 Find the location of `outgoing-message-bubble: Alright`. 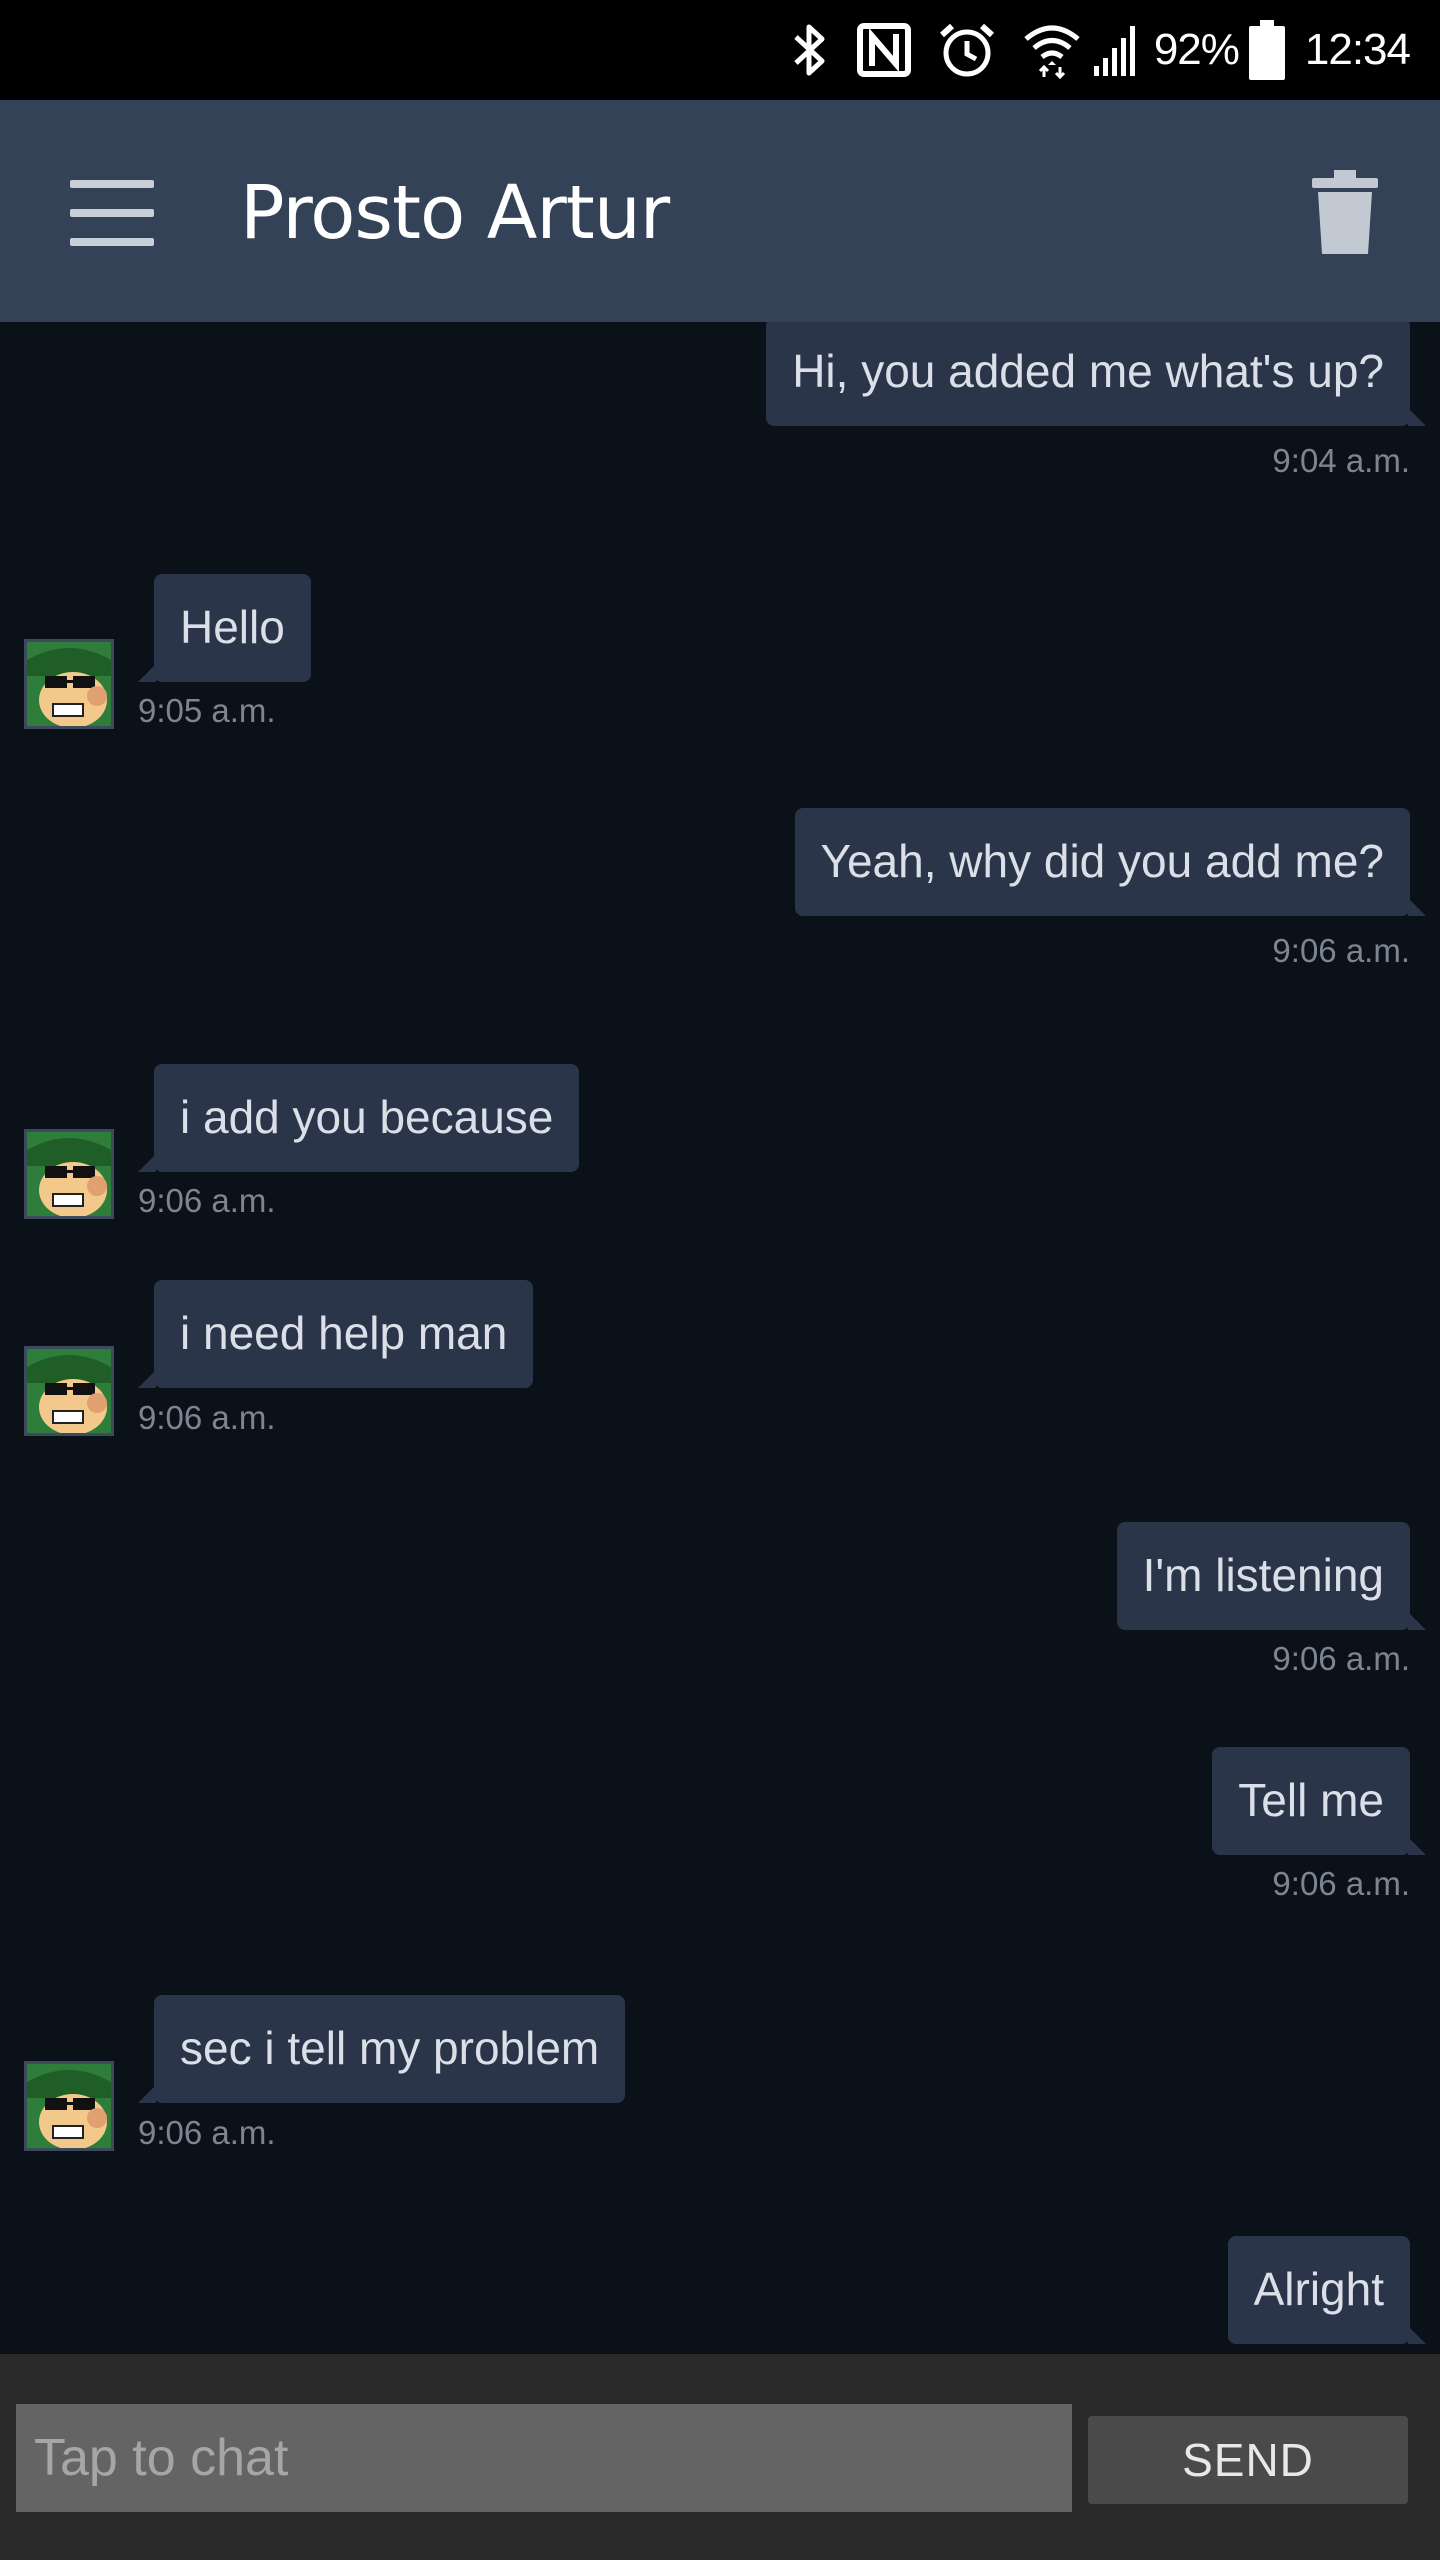

outgoing-message-bubble: Alright is located at coordinates (1327, 2290).